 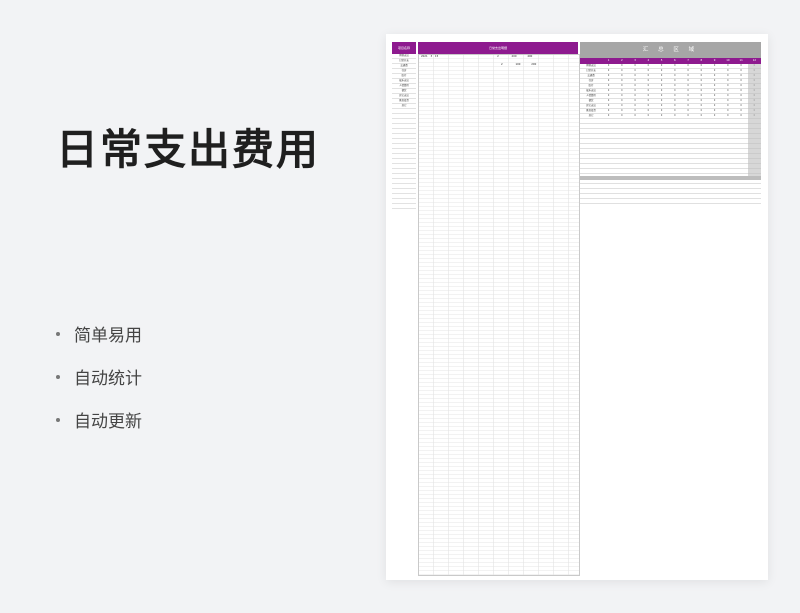 I want to click on cell-price: 200, so click(x=514, y=56).